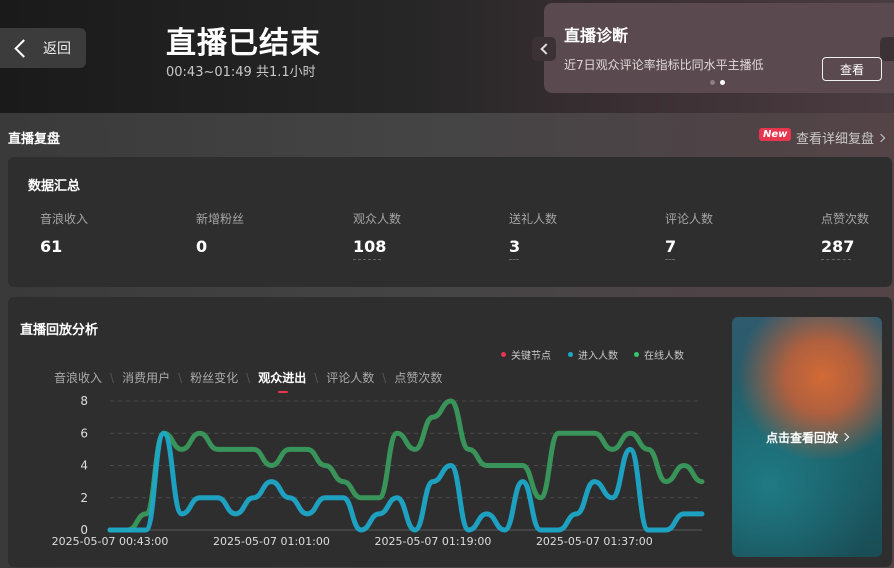 The image size is (894, 568). What do you see at coordinates (54, 186) in the screenshot?
I see `summary-title: 数据汇总` at bounding box center [54, 186].